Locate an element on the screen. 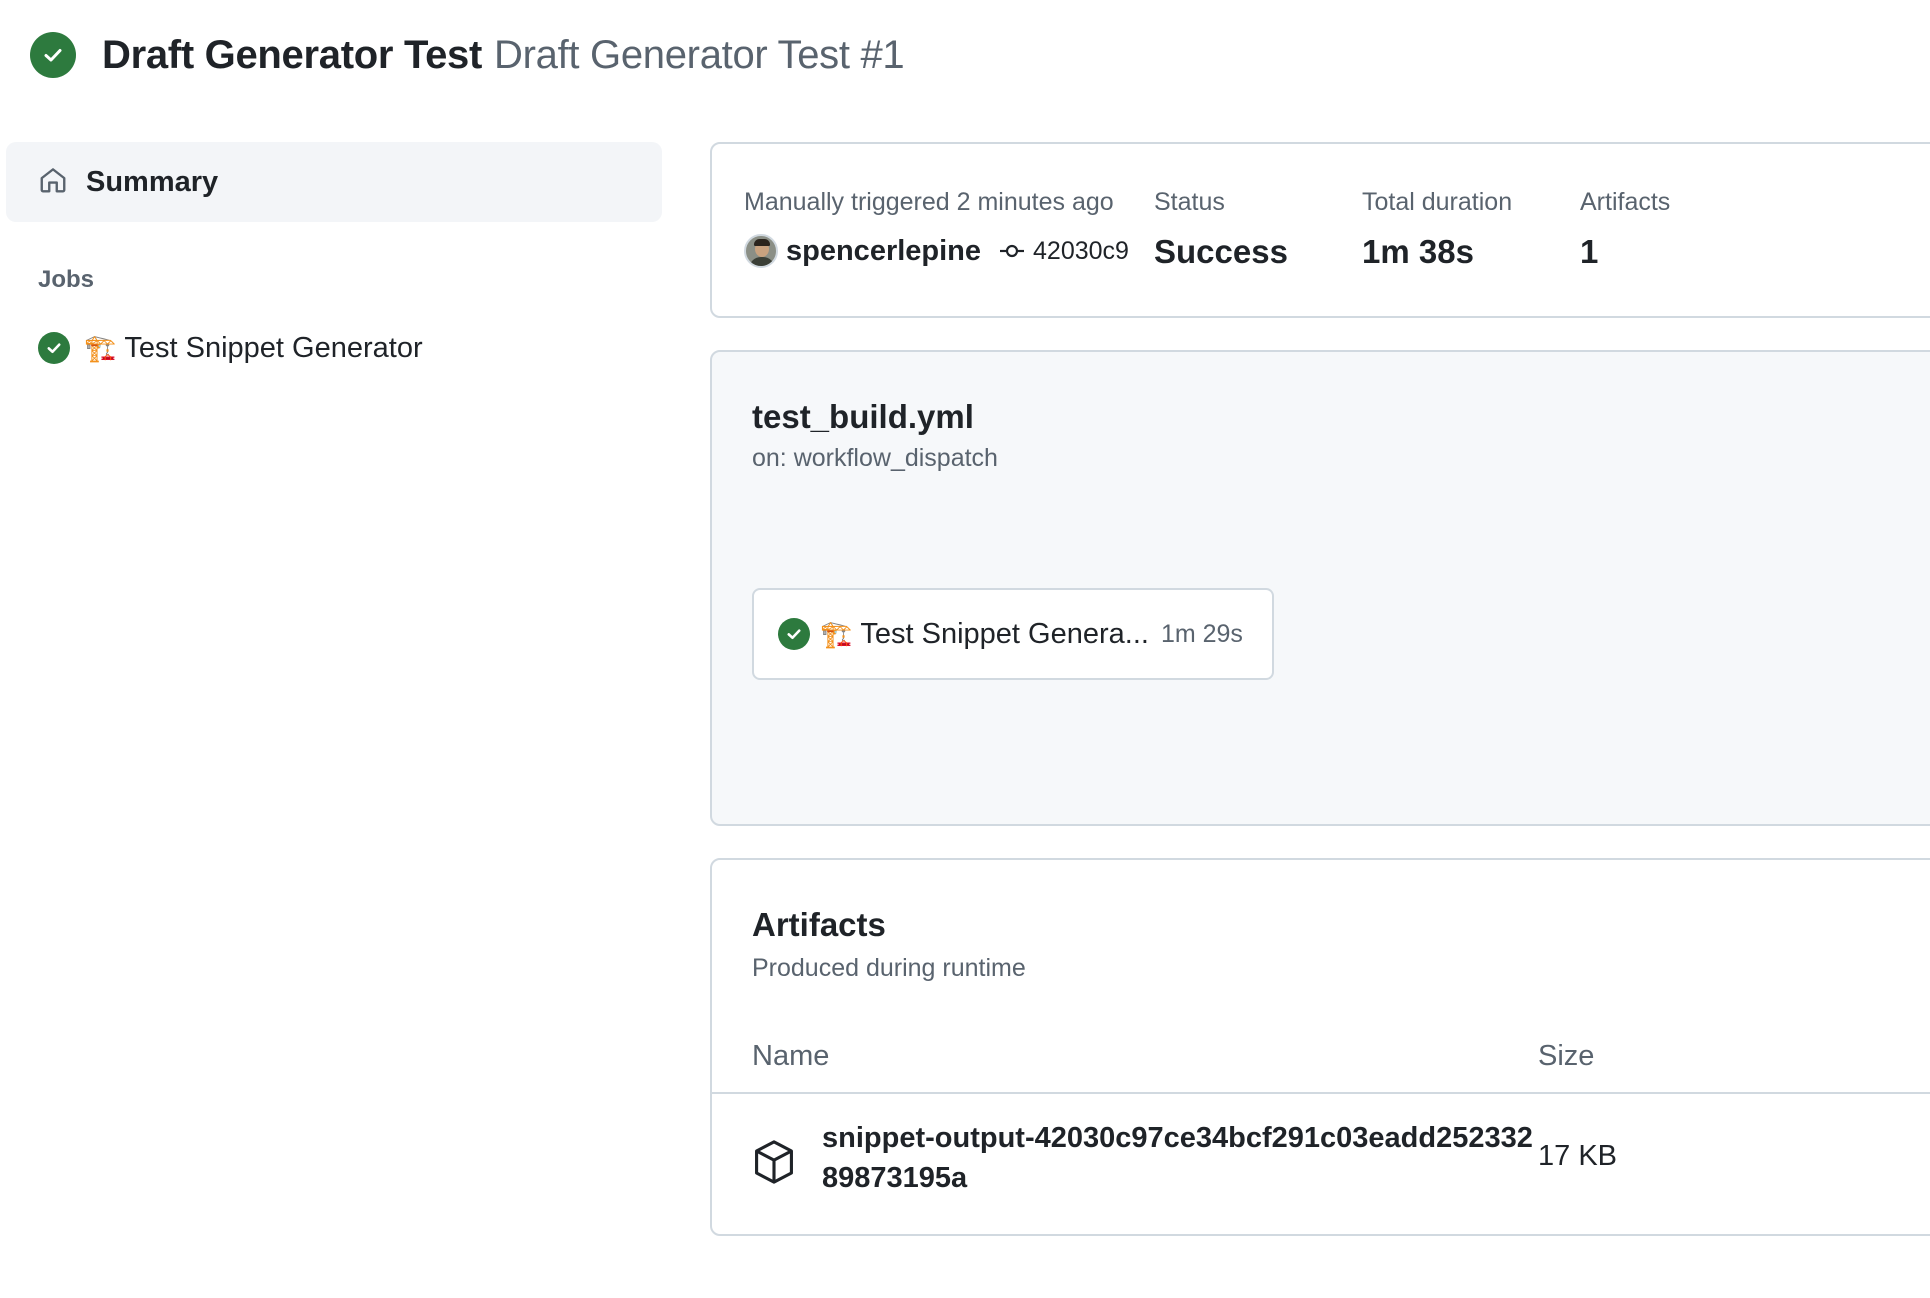 The image size is (1930, 1298). git-commit-icon is located at coordinates (1012, 251).